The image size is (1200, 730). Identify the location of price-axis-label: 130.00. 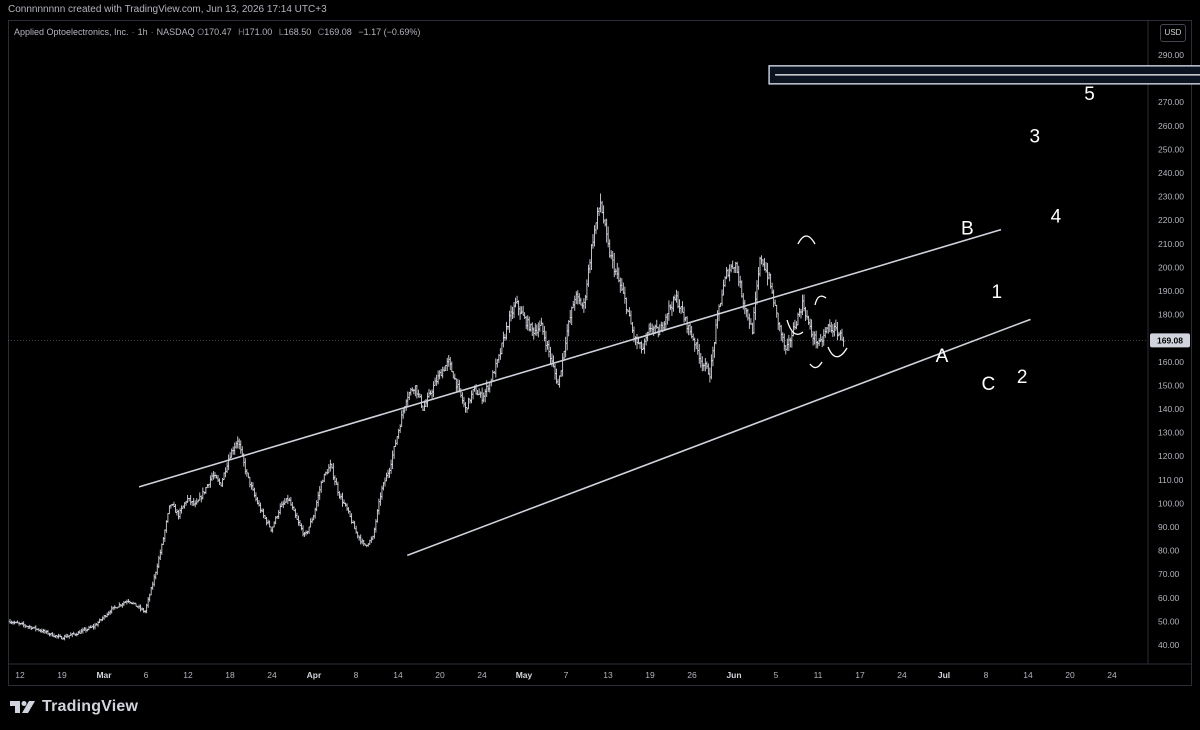
(1171, 433).